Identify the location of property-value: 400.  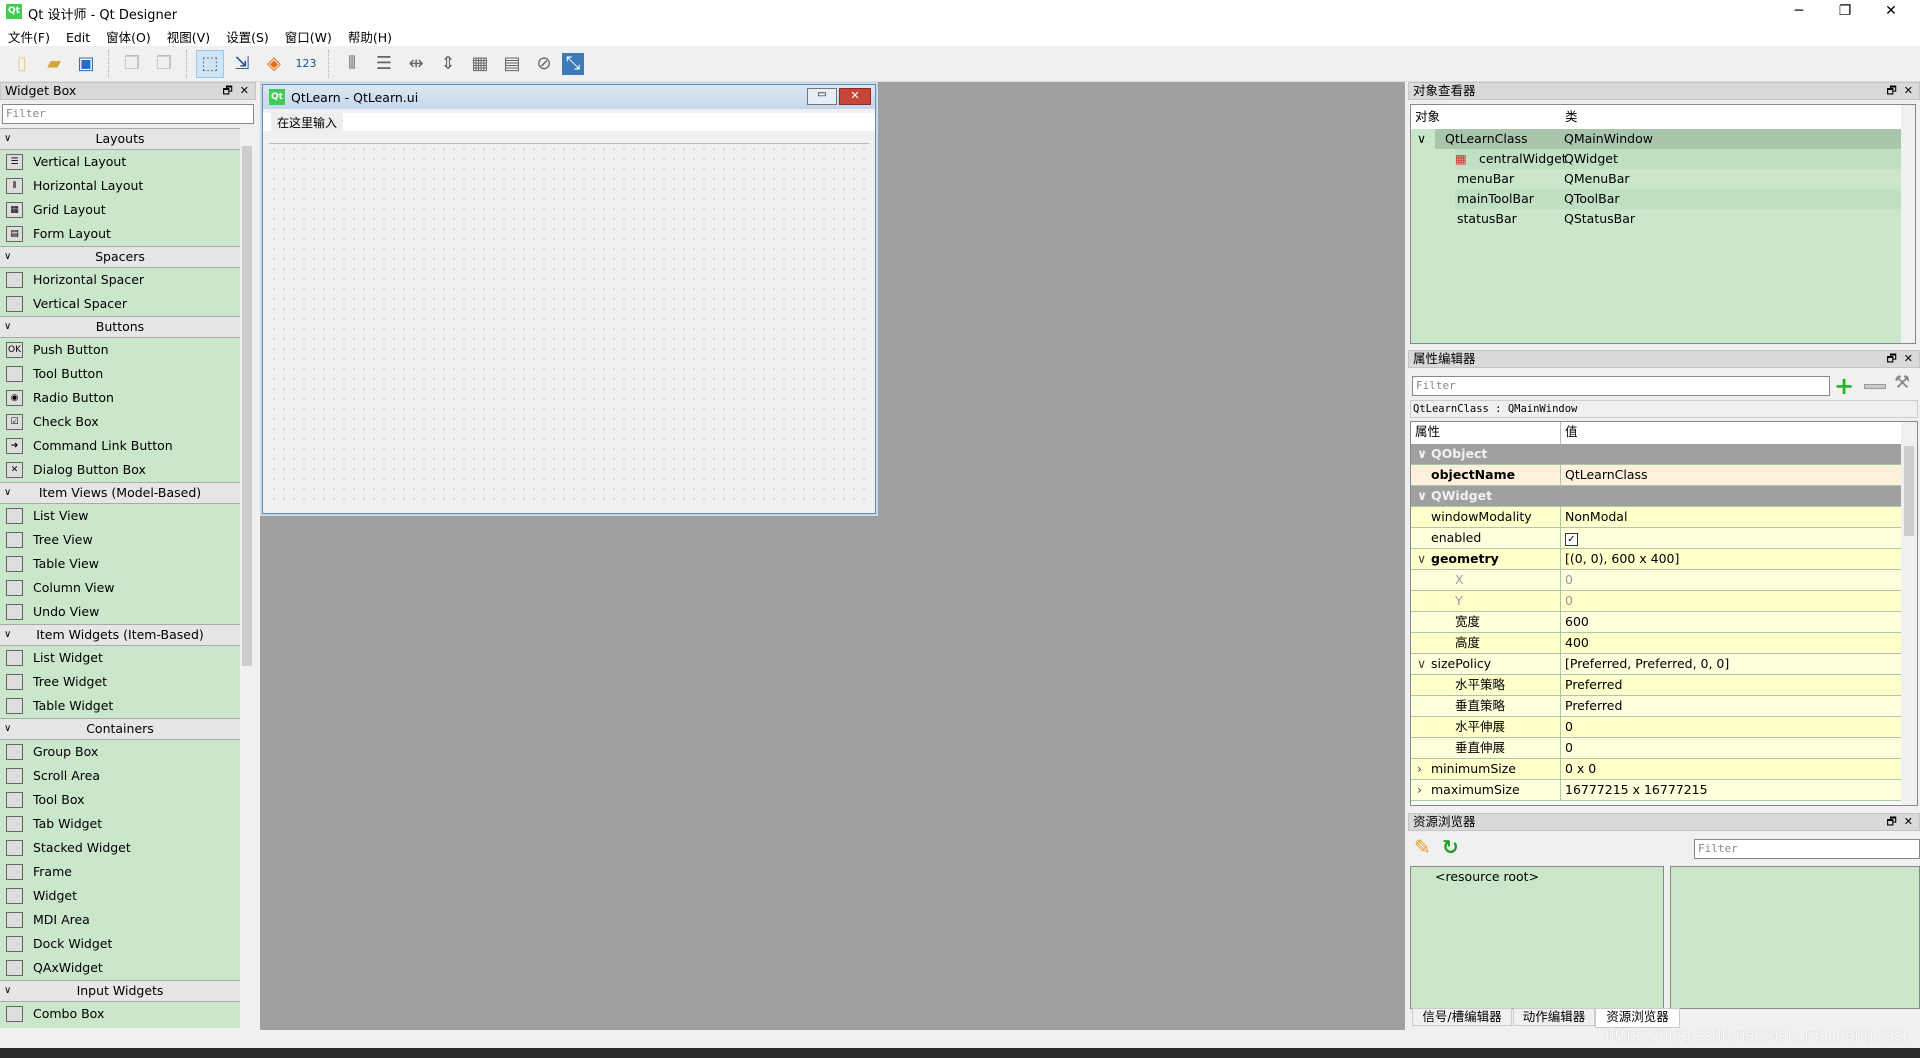
(1577, 642).